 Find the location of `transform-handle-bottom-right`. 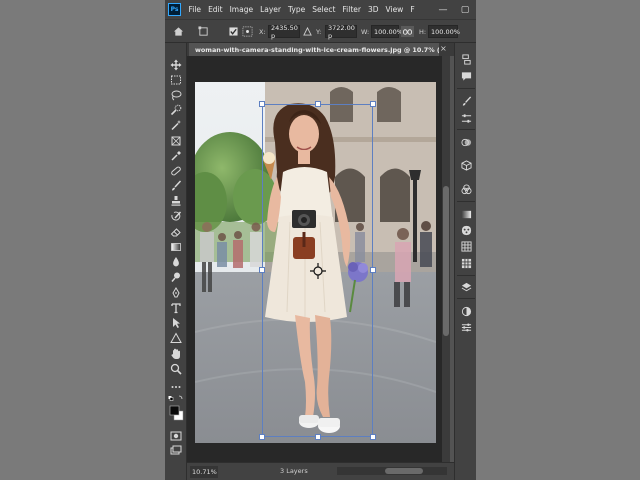

transform-handle-bottom-right is located at coordinates (373, 437).